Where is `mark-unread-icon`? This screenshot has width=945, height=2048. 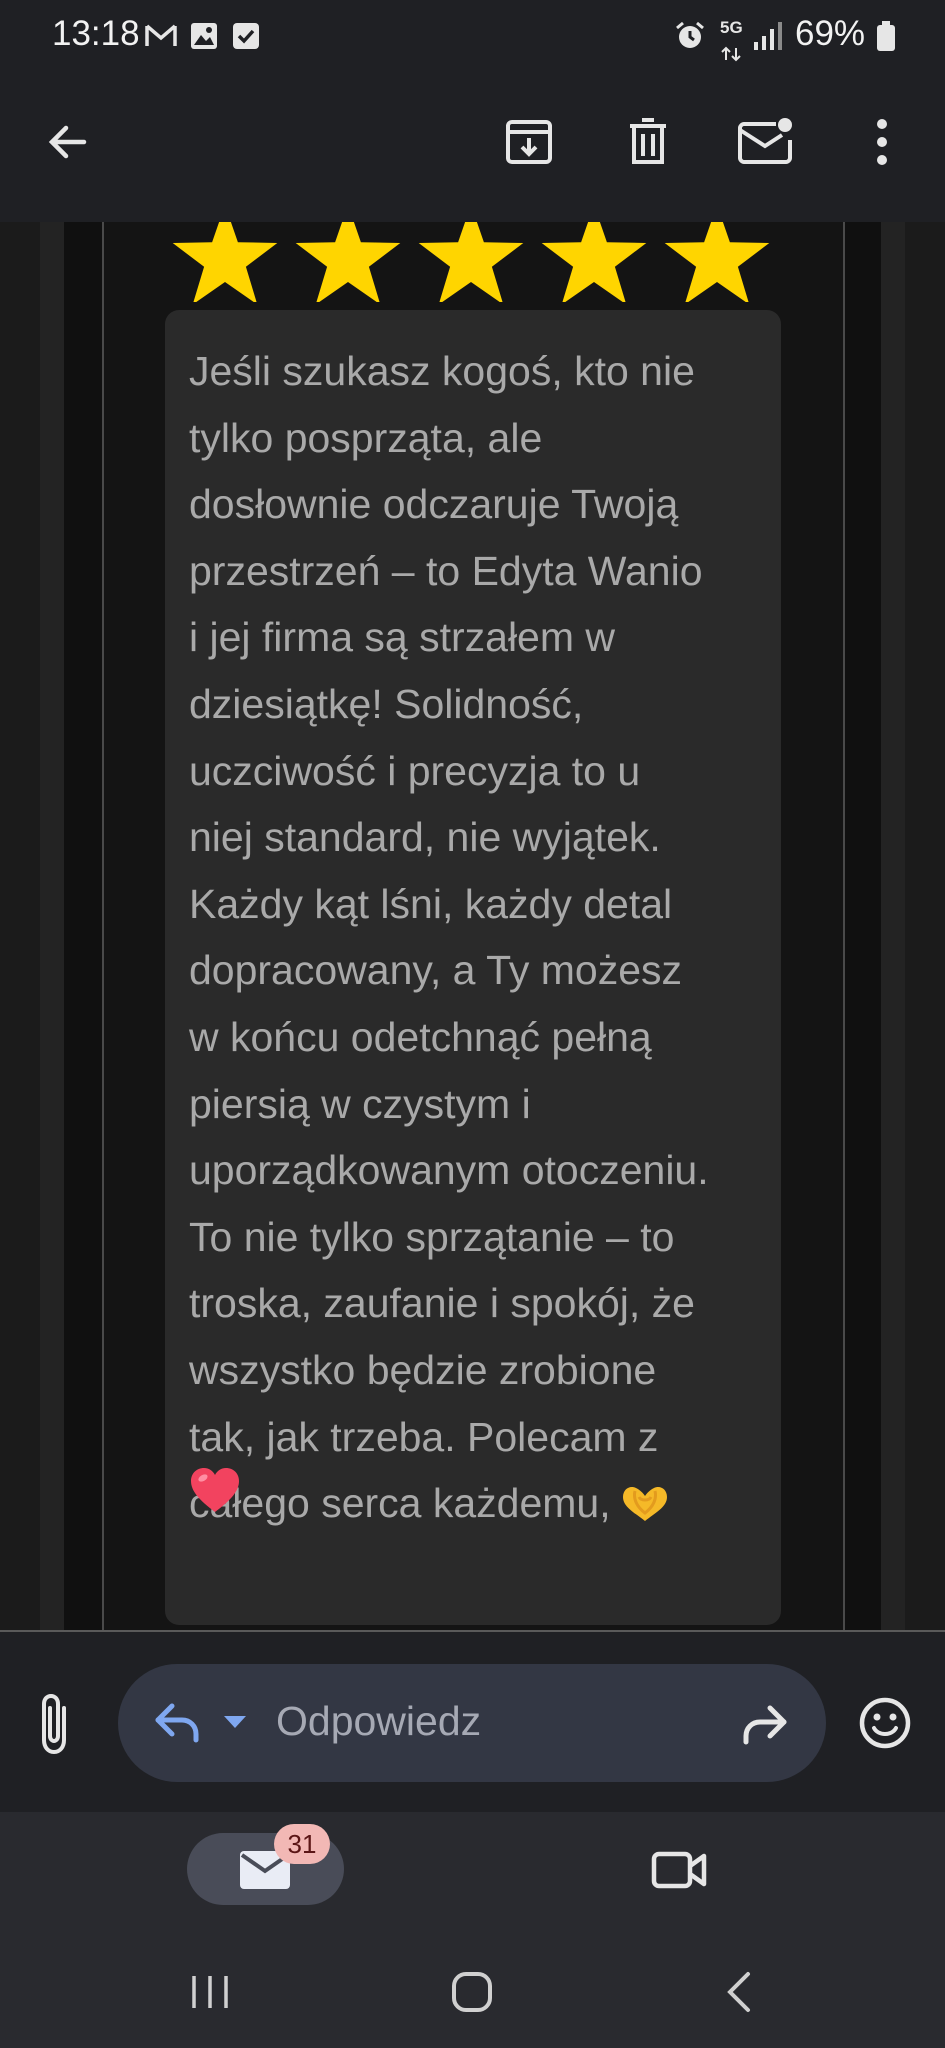 mark-unread-icon is located at coordinates (765, 141).